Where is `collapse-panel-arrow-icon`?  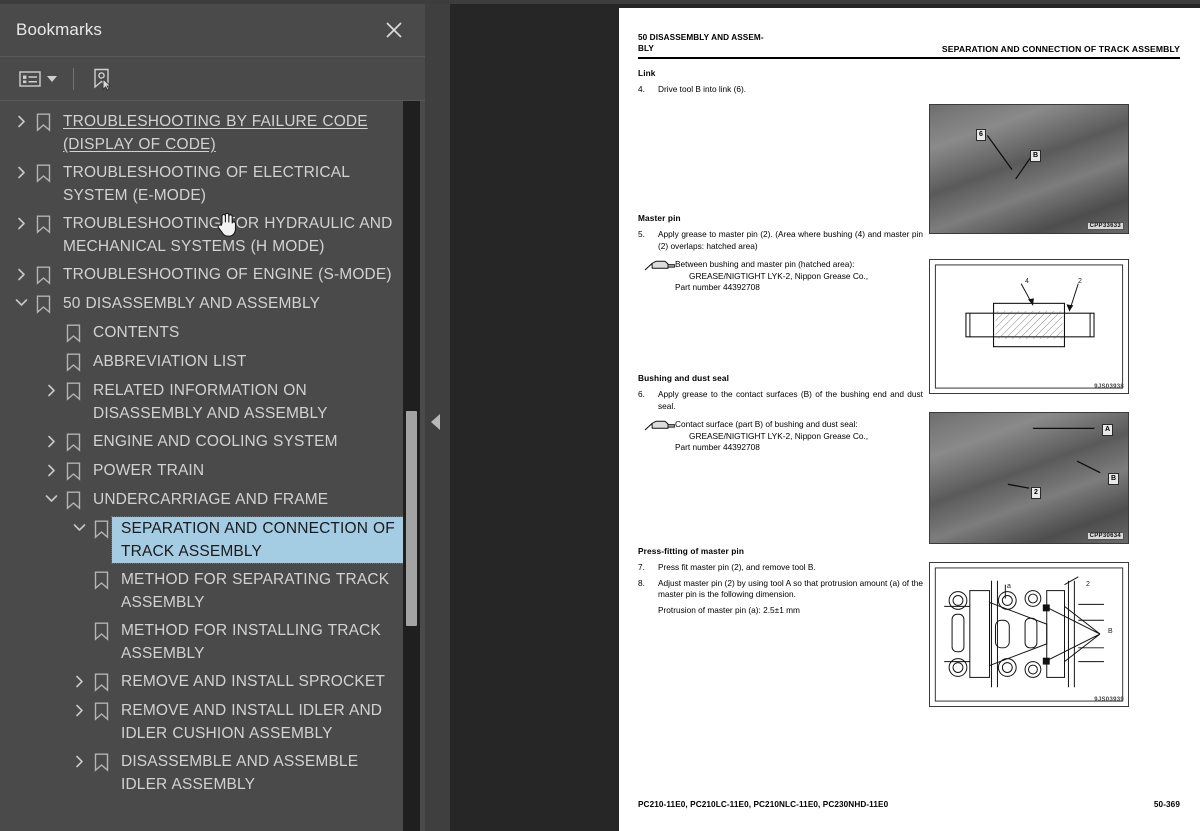
collapse-panel-arrow-icon is located at coordinates (435, 422).